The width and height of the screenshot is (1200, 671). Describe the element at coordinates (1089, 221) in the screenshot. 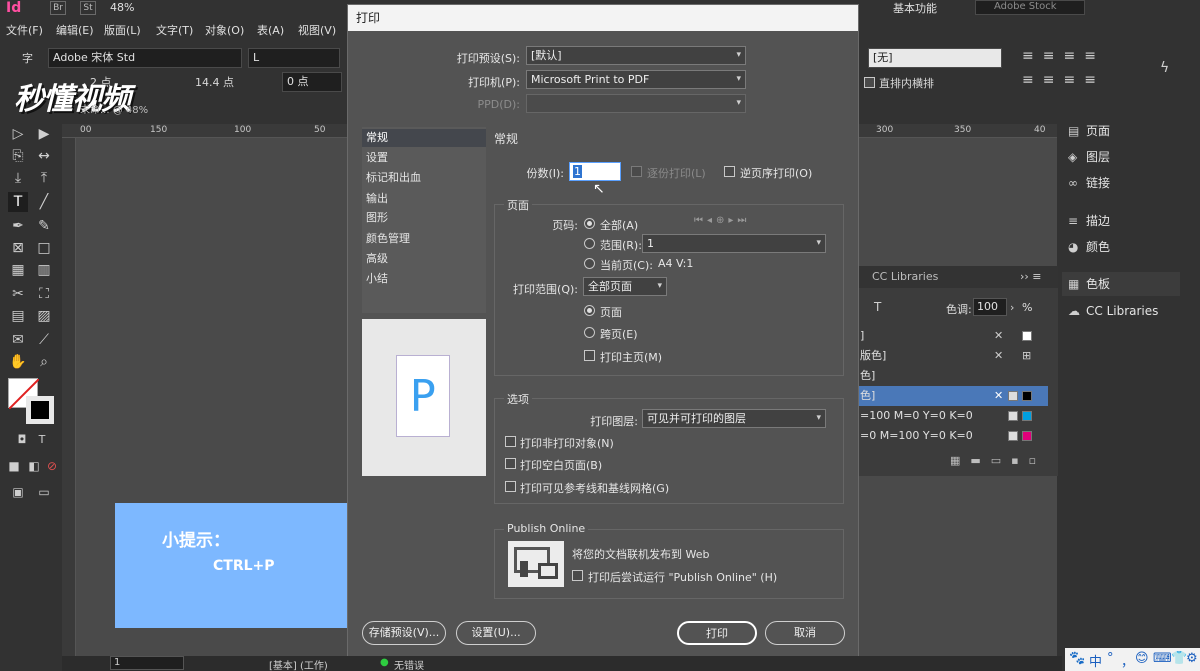

I see `stroke-panel-button: ≡ 描边` at that location.